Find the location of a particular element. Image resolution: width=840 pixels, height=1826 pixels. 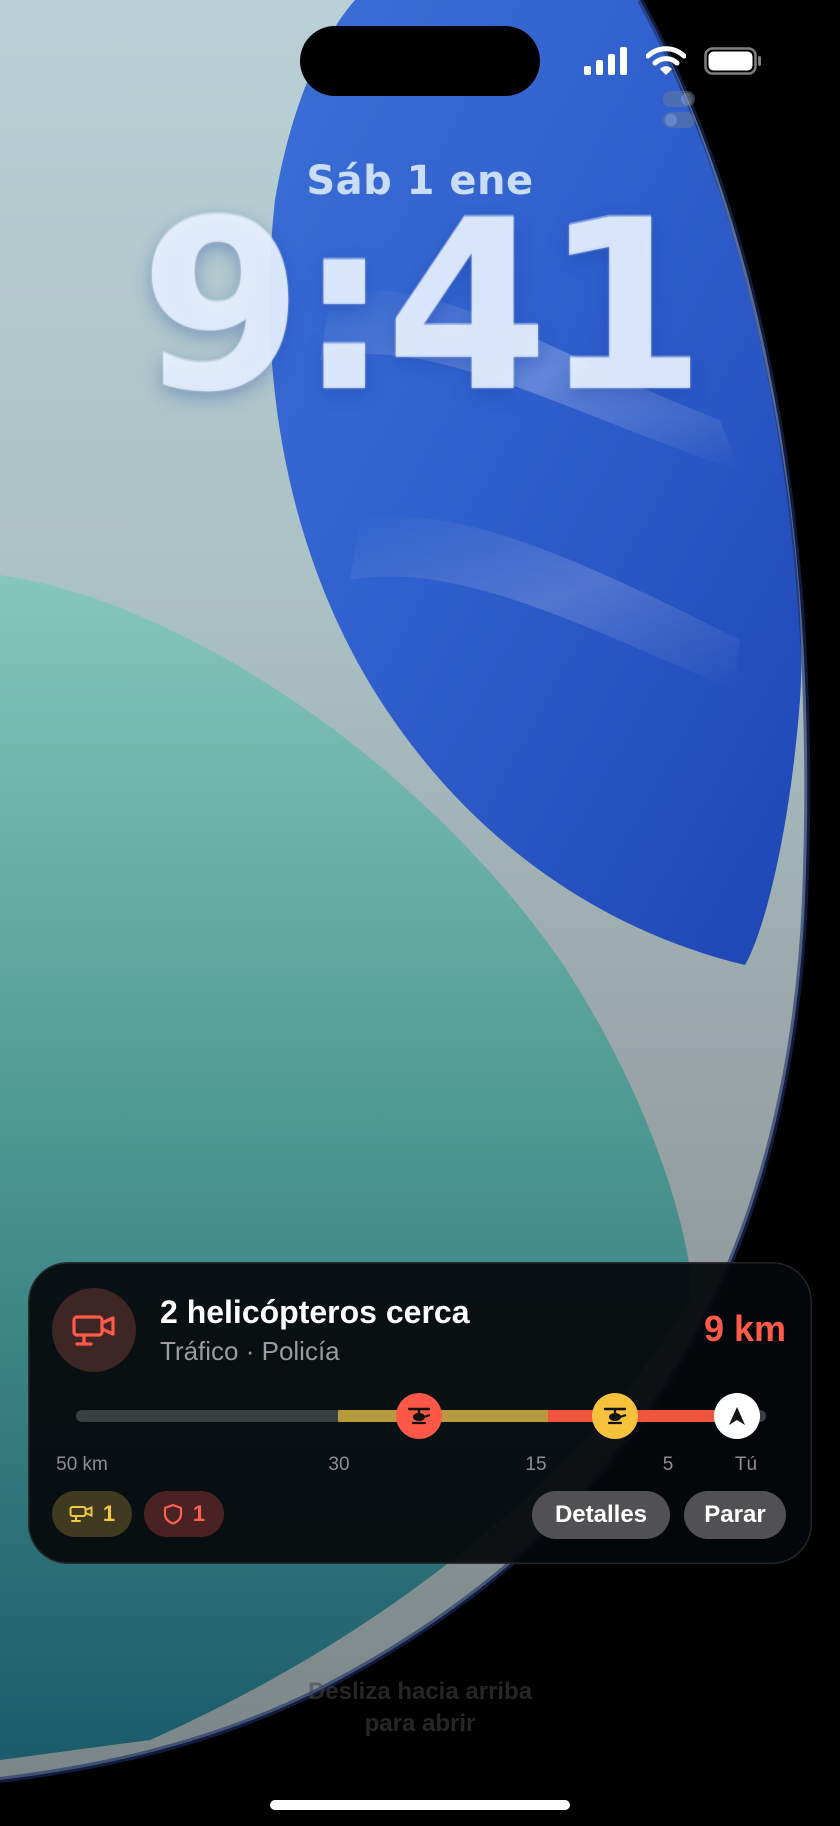

status-bar is located at coordinates (673, 61).